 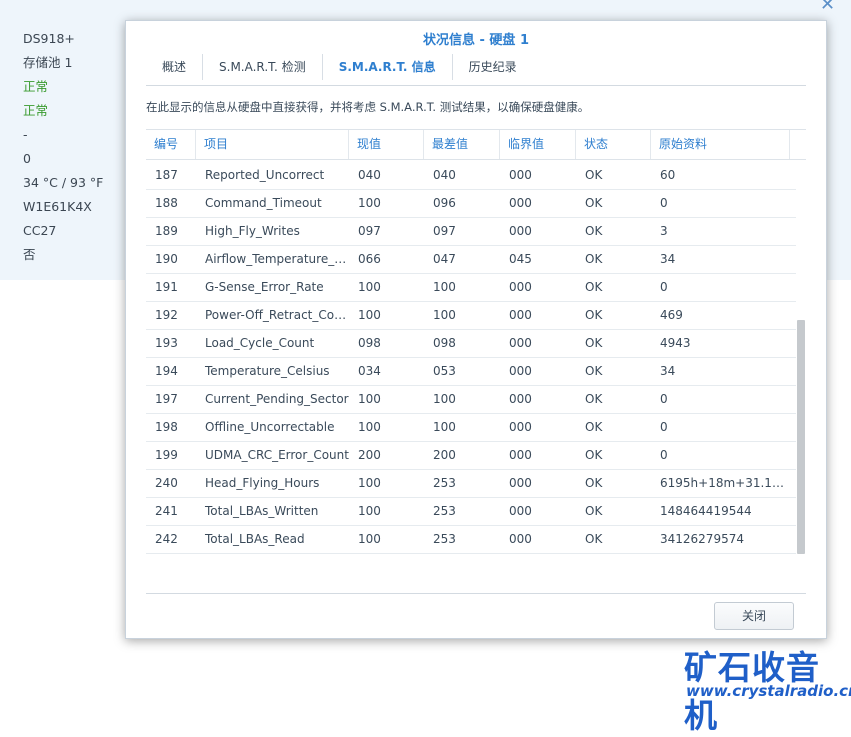 What do you see at coordinates (25, 134) in the screenshot?
I see `background-info-item: -` at bounding box center [25, 134].